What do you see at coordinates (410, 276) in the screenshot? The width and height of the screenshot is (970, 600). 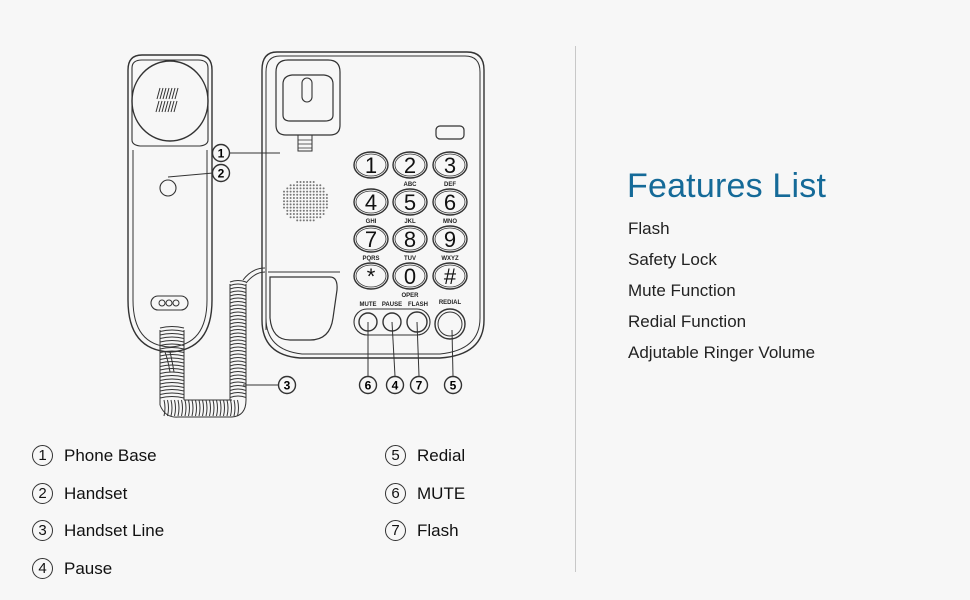 I see `keypad-digit: 0` at bounding box center [410, 276].